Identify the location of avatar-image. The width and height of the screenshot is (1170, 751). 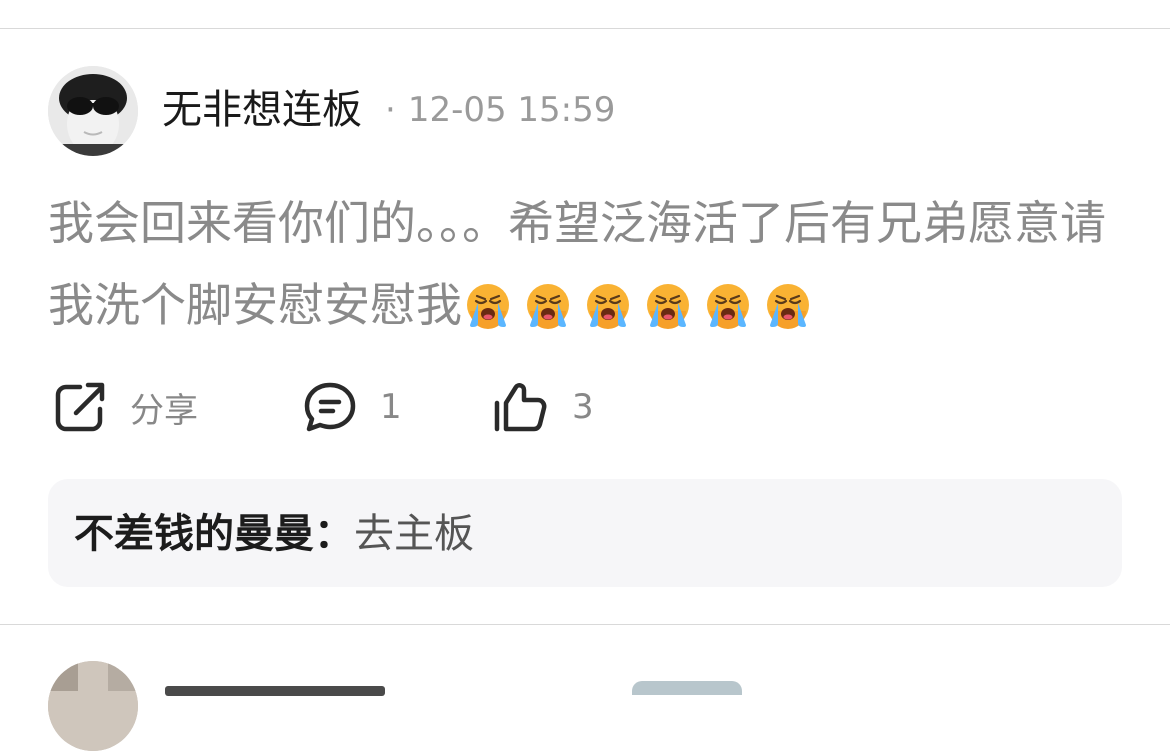
(93, 111).